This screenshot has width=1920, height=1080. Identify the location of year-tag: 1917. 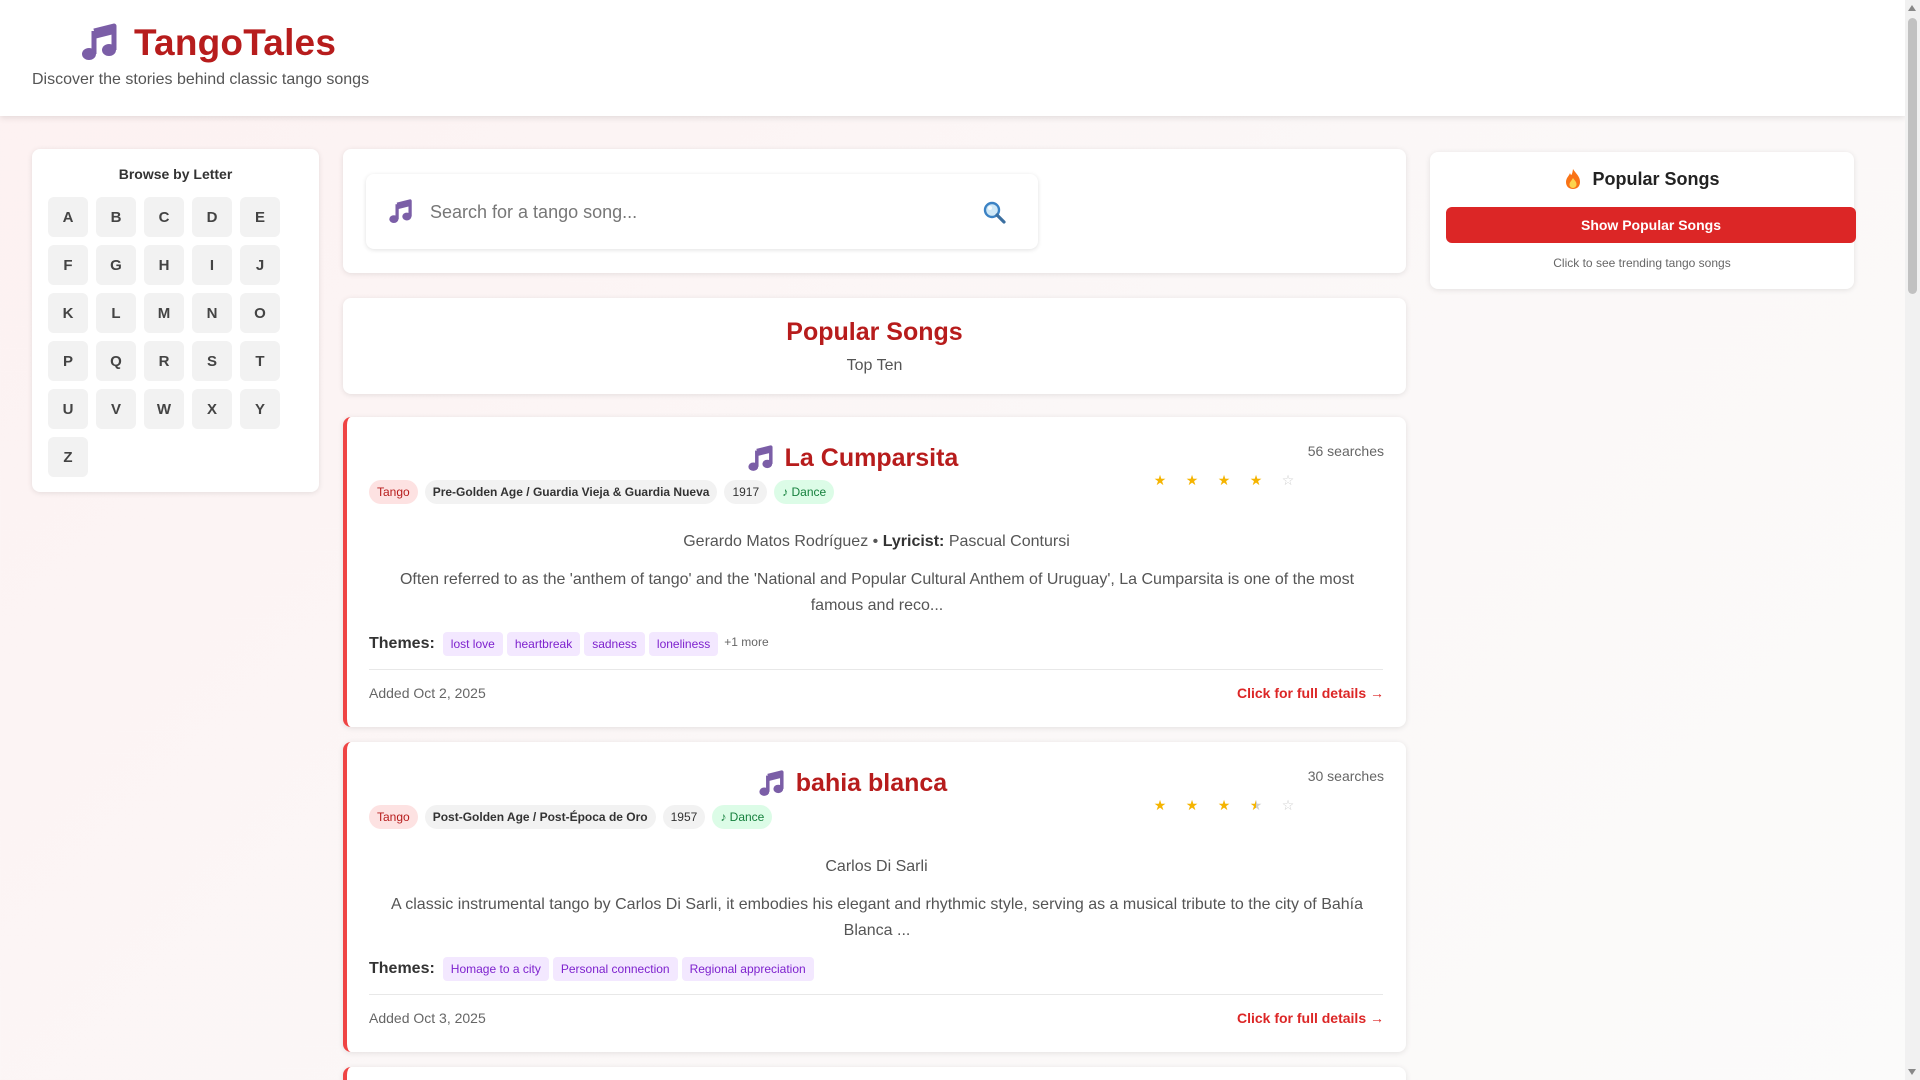
(746, 492).